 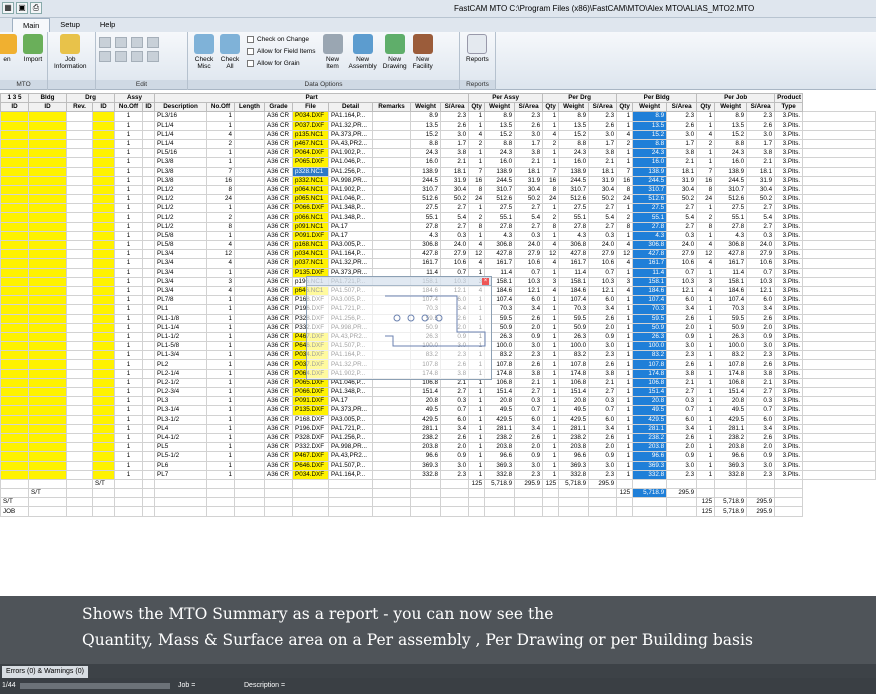 I want to click on value-cell: 161.7, so click(x=574, y=263).